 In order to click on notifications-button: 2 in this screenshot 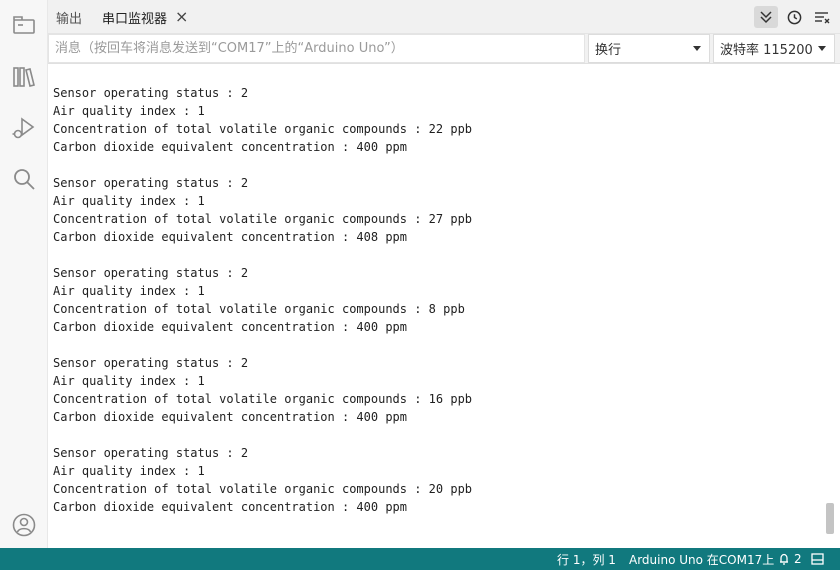, I will do `click(790, 559)`.